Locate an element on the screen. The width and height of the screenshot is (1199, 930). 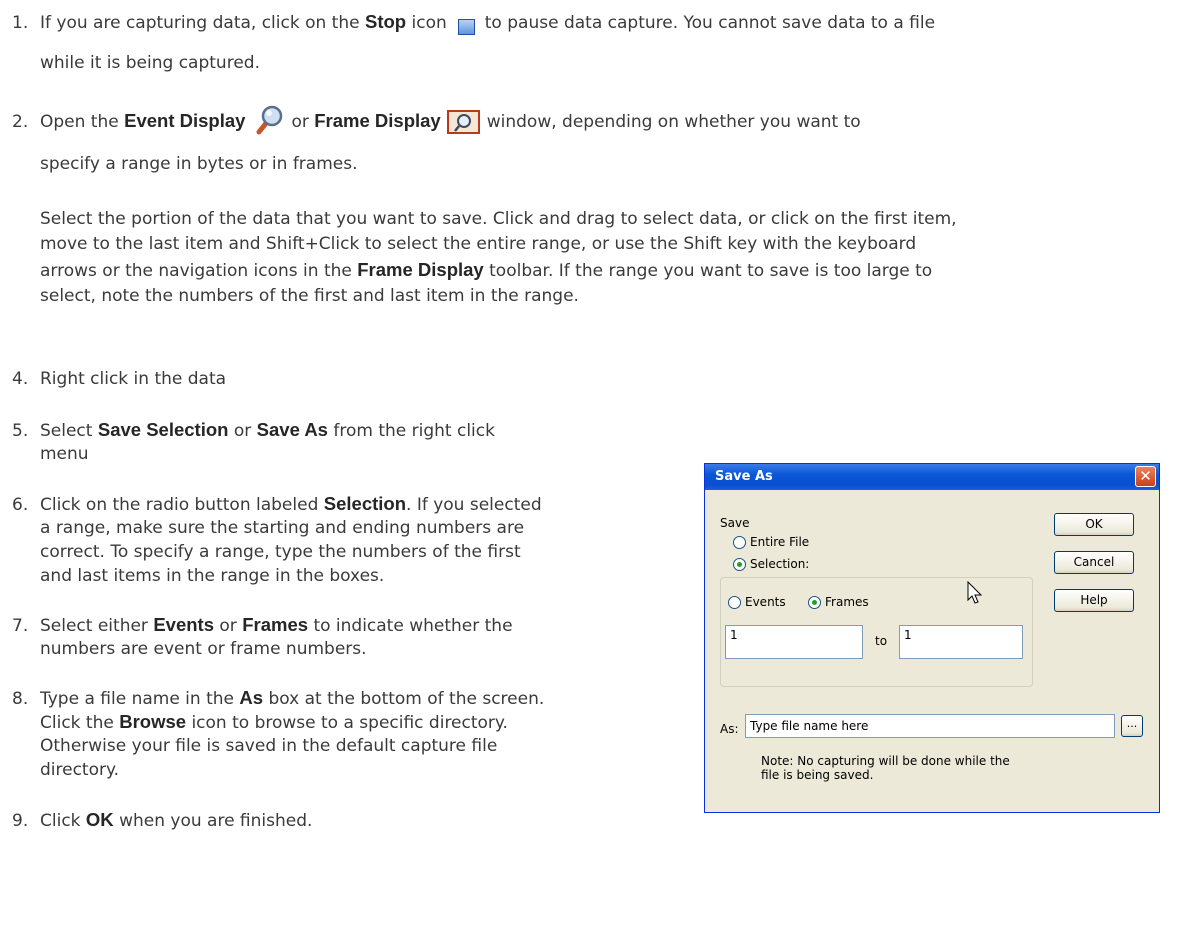
ok-button: OK is located at coordinates (1094, 524).